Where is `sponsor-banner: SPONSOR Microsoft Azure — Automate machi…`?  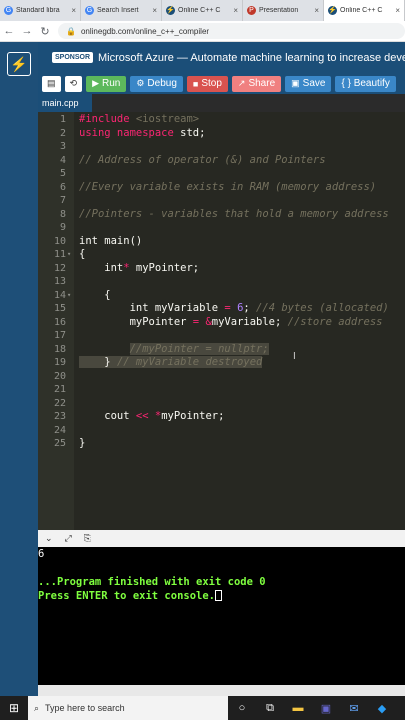 sponsor-banner: SPONSOR Microsoft Azure — Automate machi… is located at coordinates (221, 57).